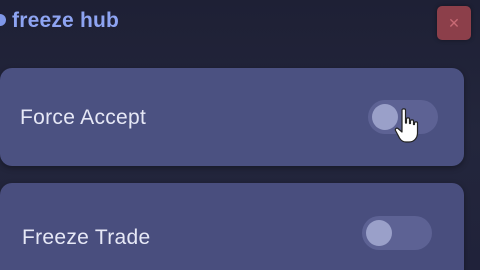 This screenshot has height=270, width=480. I want to click on close-button: ✕, so click(454, 23).